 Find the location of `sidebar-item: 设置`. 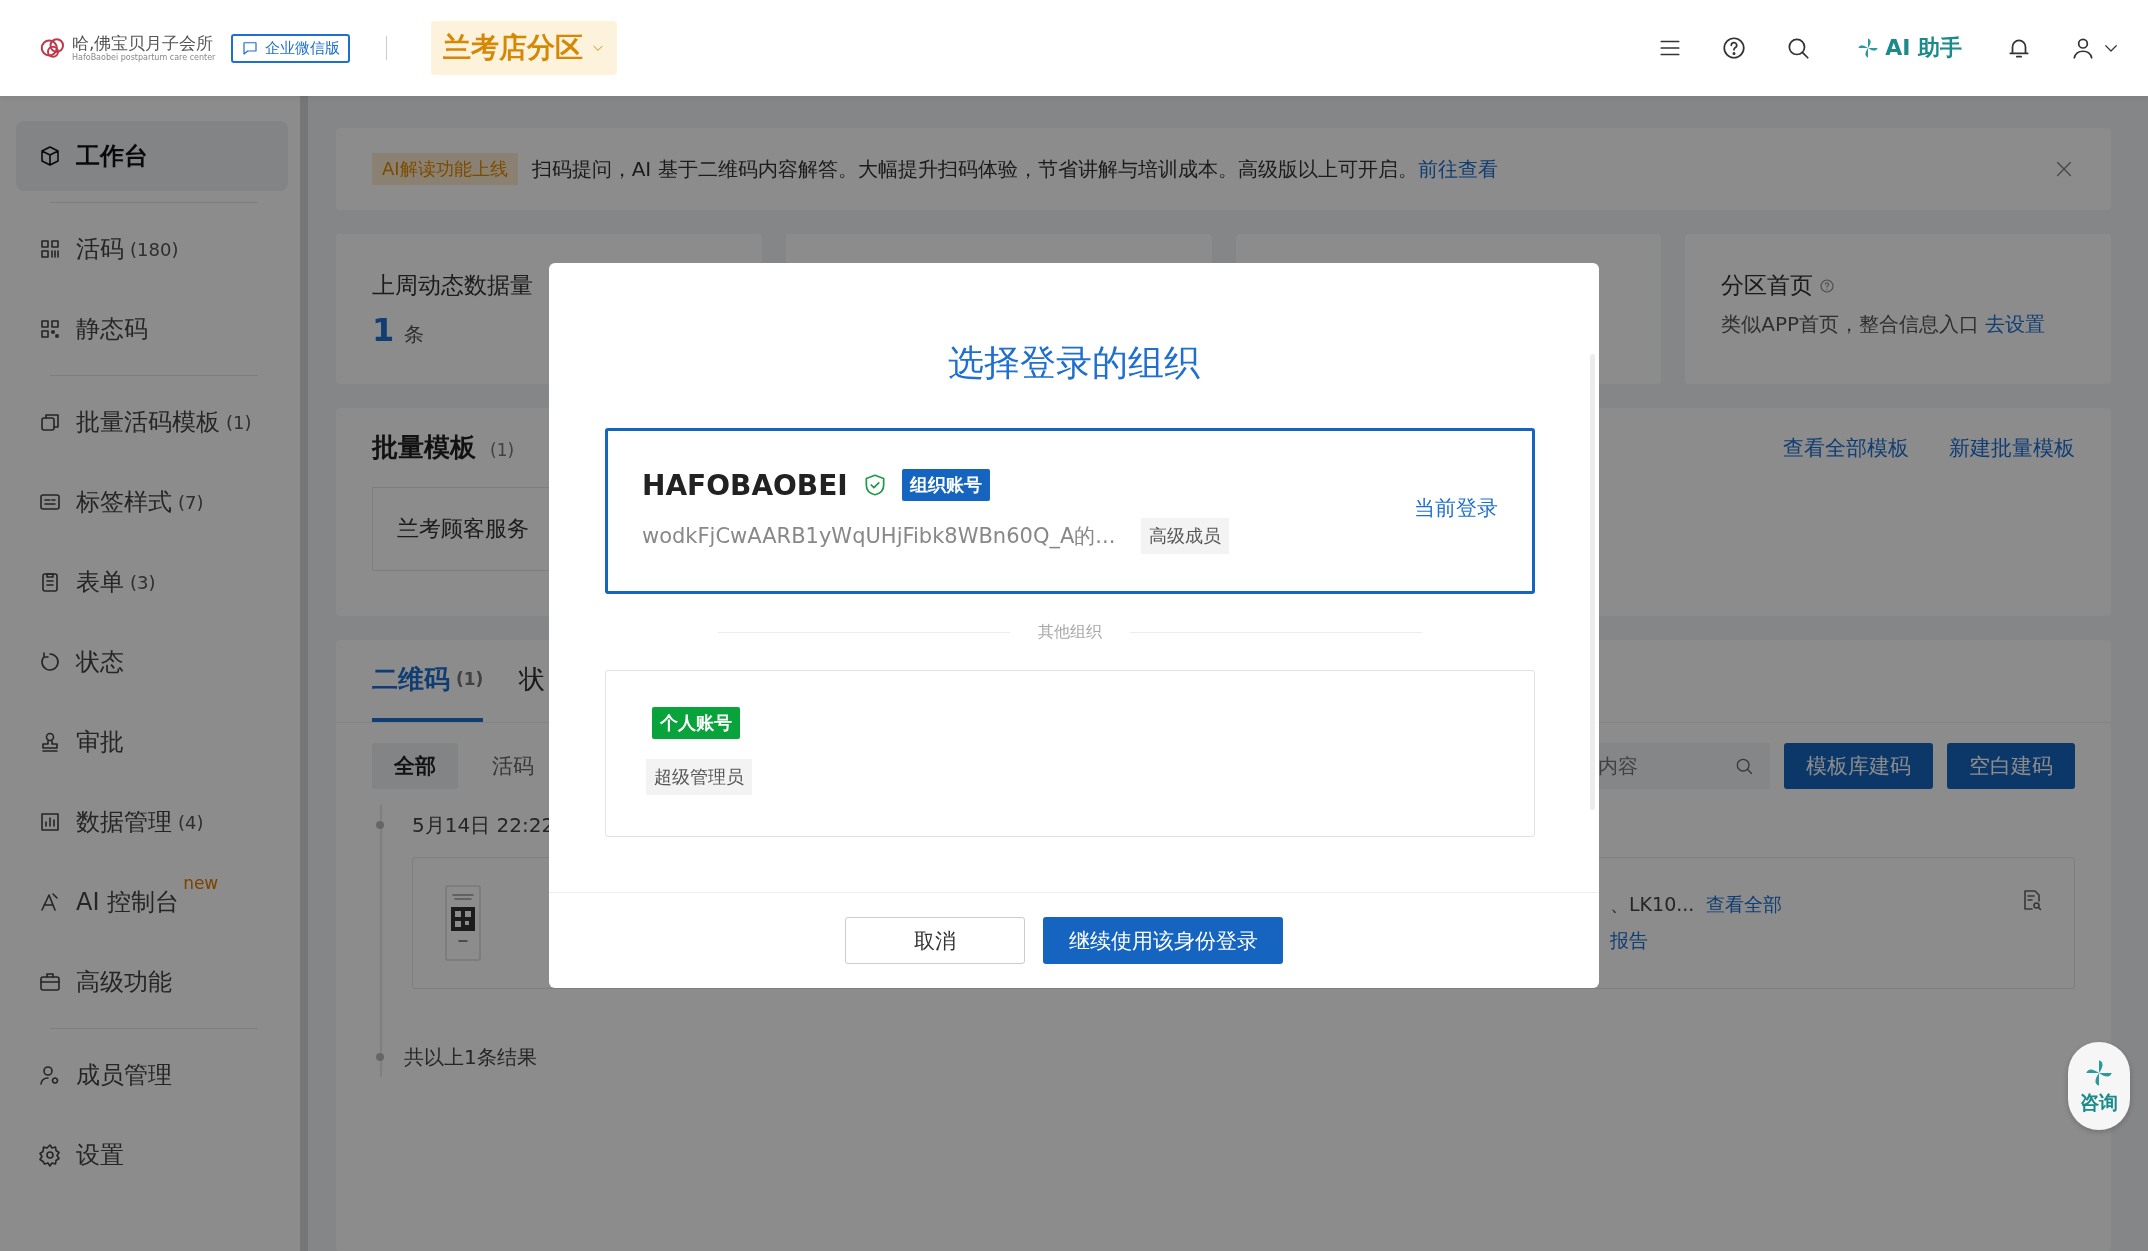

sidebar-item: 设置 is located at coordinates (152, 1155).